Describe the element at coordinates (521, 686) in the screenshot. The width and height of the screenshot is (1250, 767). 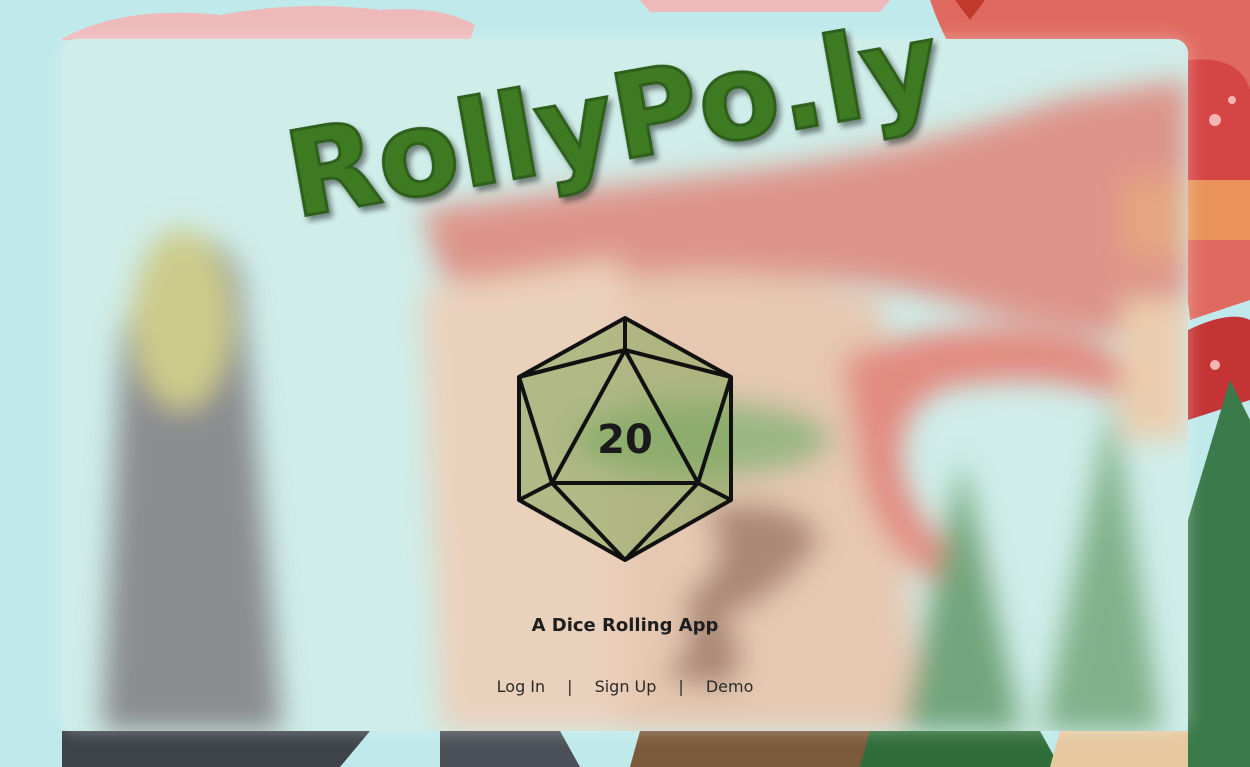
I see `login-link: Log In` at that location.